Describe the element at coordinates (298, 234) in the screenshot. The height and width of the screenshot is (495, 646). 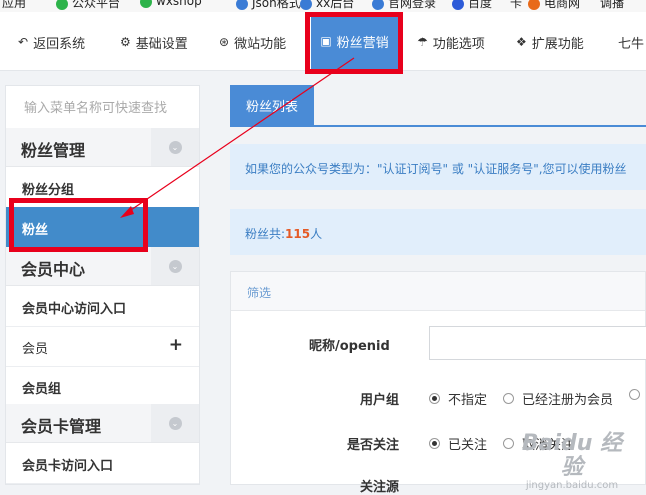
I see `fan-count-value: 115` at that location.